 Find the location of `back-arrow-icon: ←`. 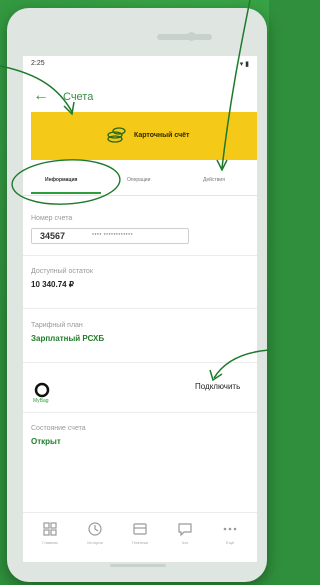

back-arrow-icon: ← is located at coordinates (41, 96).